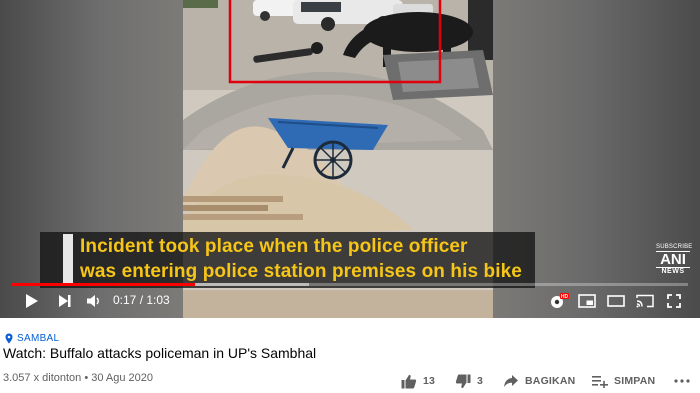  I want to click on more-actions-button, so click(682, 381).